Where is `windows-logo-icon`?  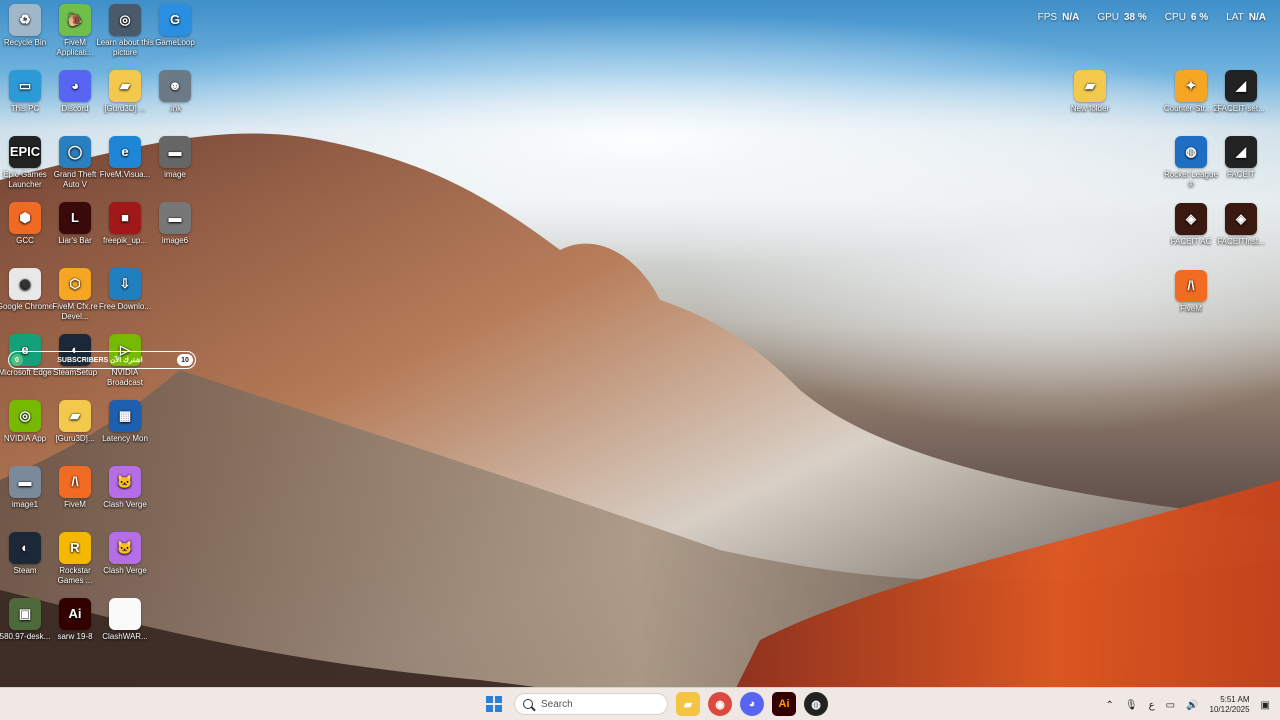 windows-logo-icon is located at coordinates (494, 704).